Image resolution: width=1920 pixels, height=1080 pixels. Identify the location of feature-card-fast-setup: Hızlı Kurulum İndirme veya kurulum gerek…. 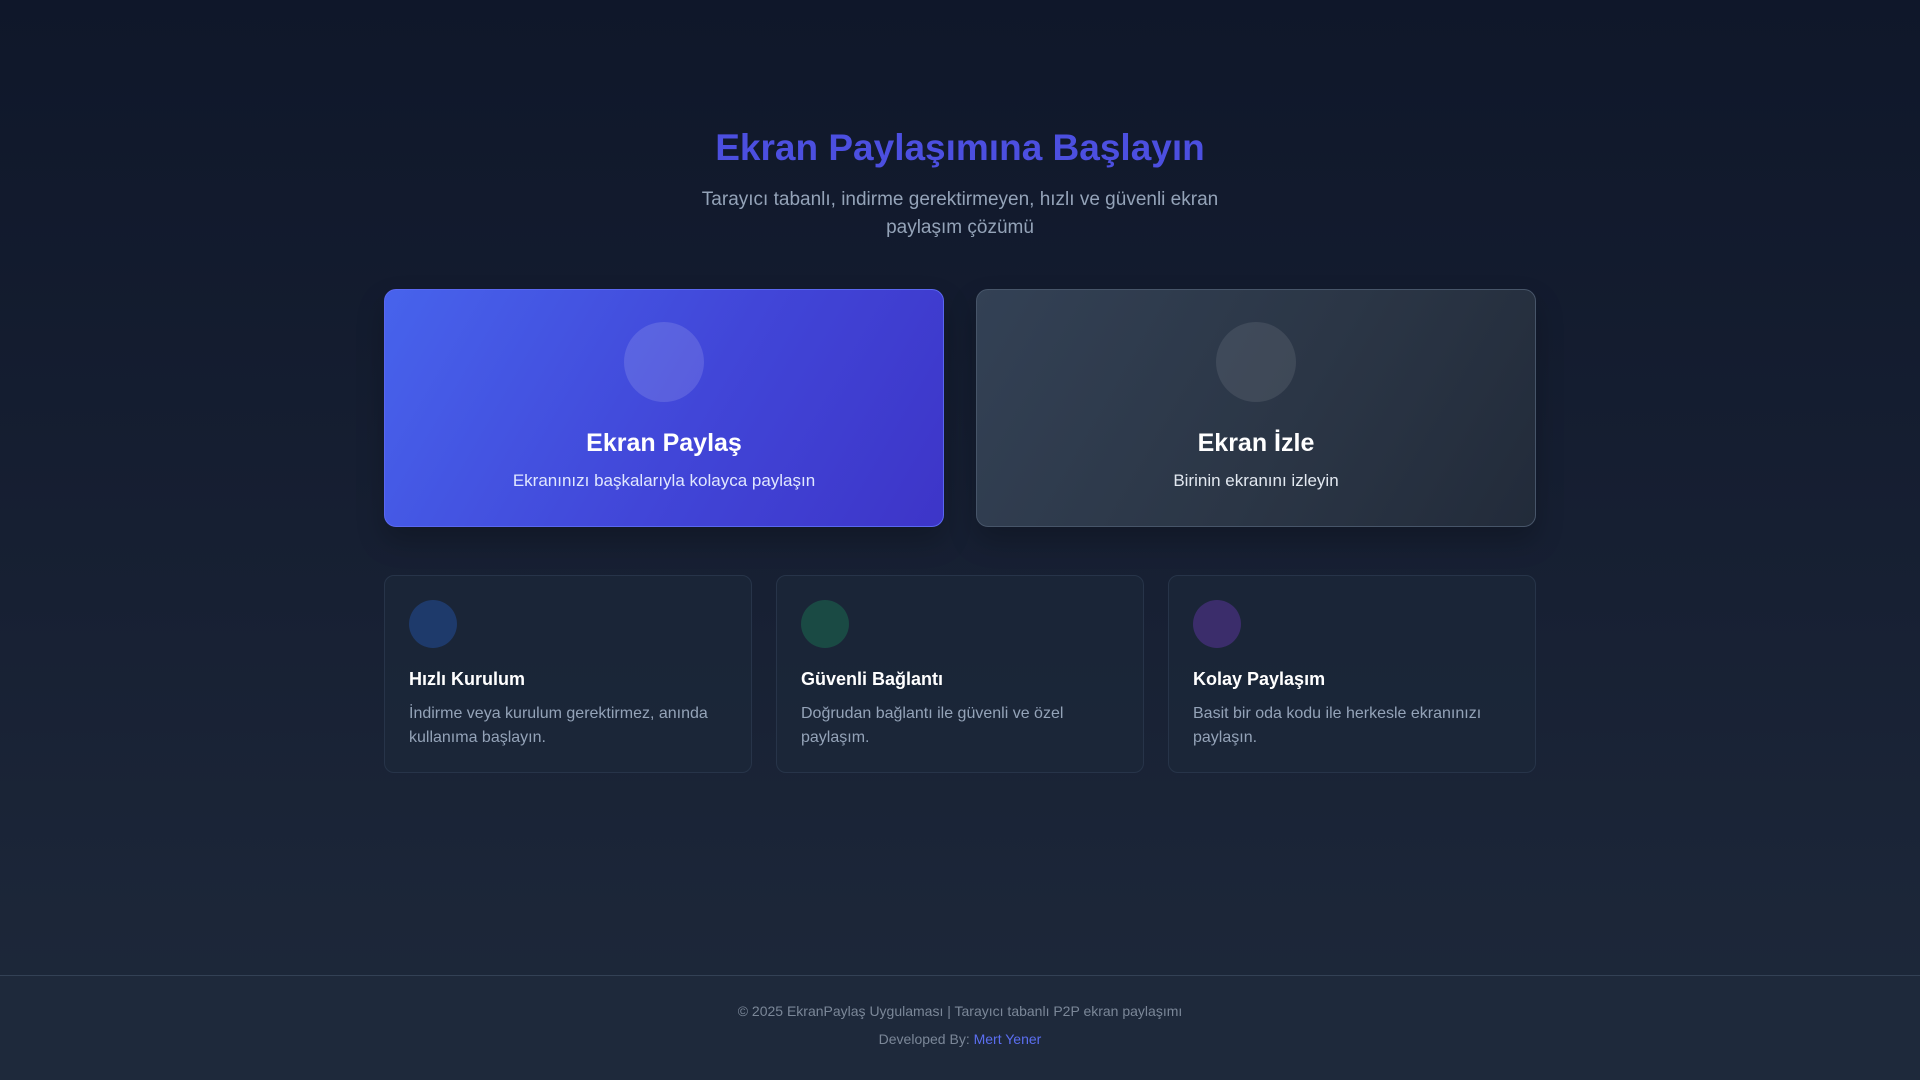
(568, 674).